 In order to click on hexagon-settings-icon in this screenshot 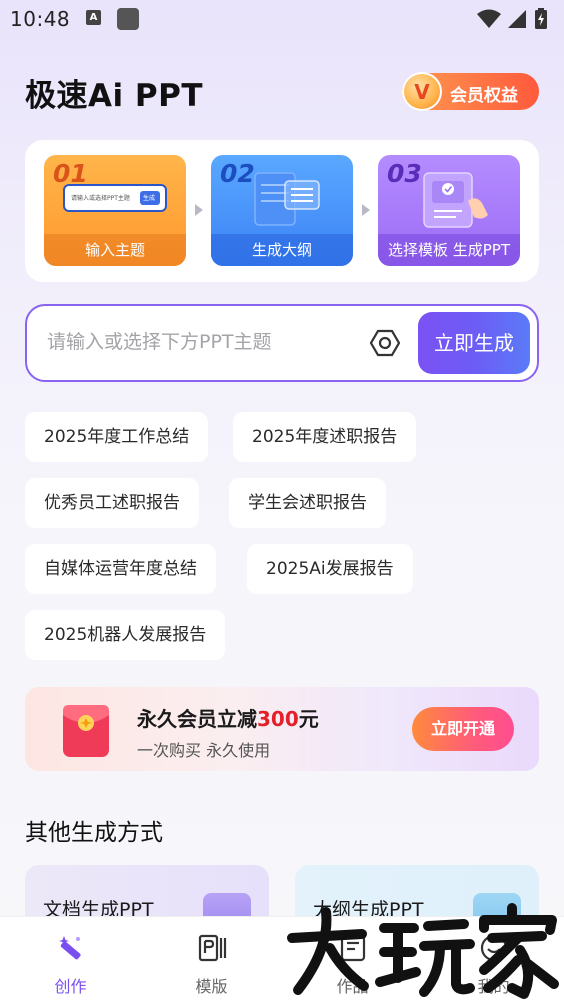, I will do `click(385, 343)`.